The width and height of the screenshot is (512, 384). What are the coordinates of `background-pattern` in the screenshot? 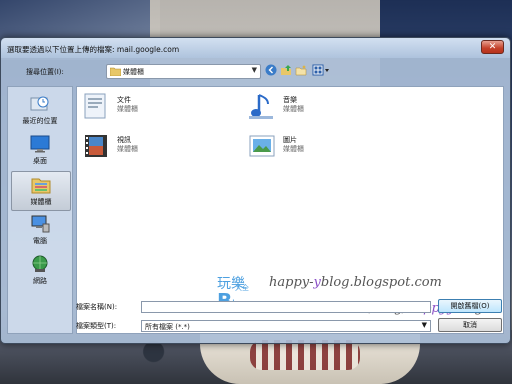 It's located at (305, 355).